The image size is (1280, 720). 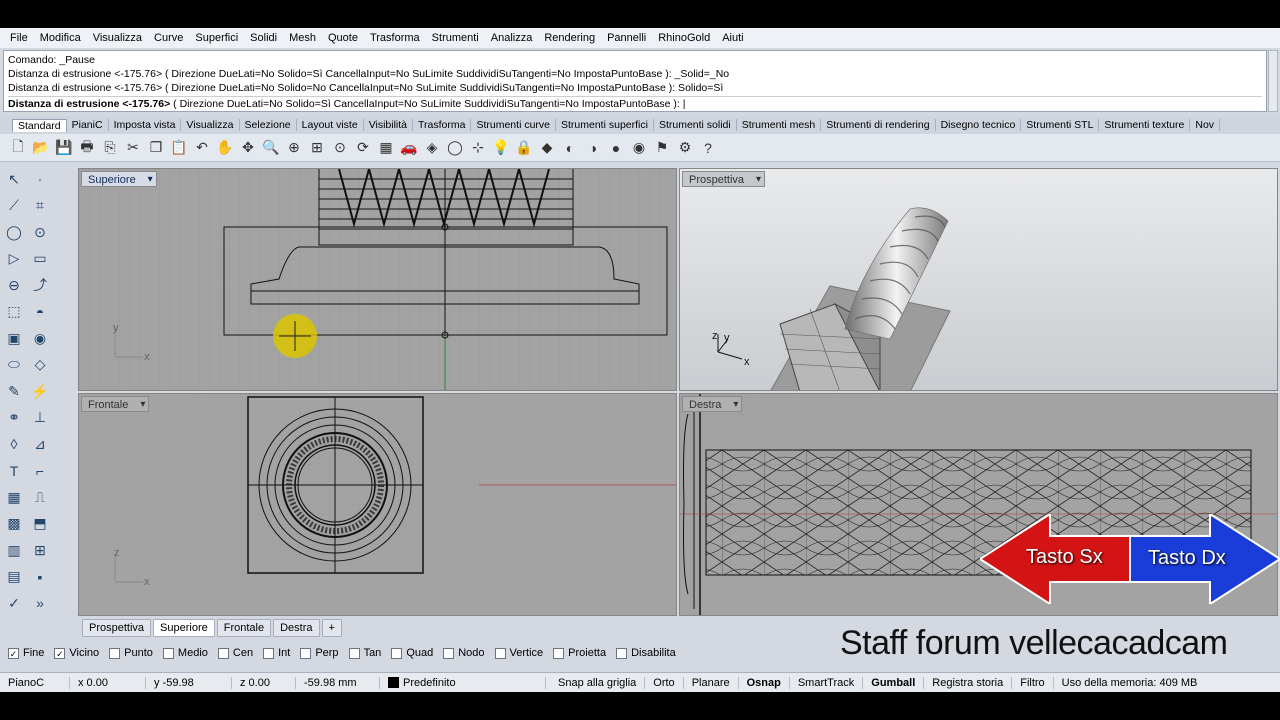 I want to click on tab-0: Standard, so click(x=39, y=125).